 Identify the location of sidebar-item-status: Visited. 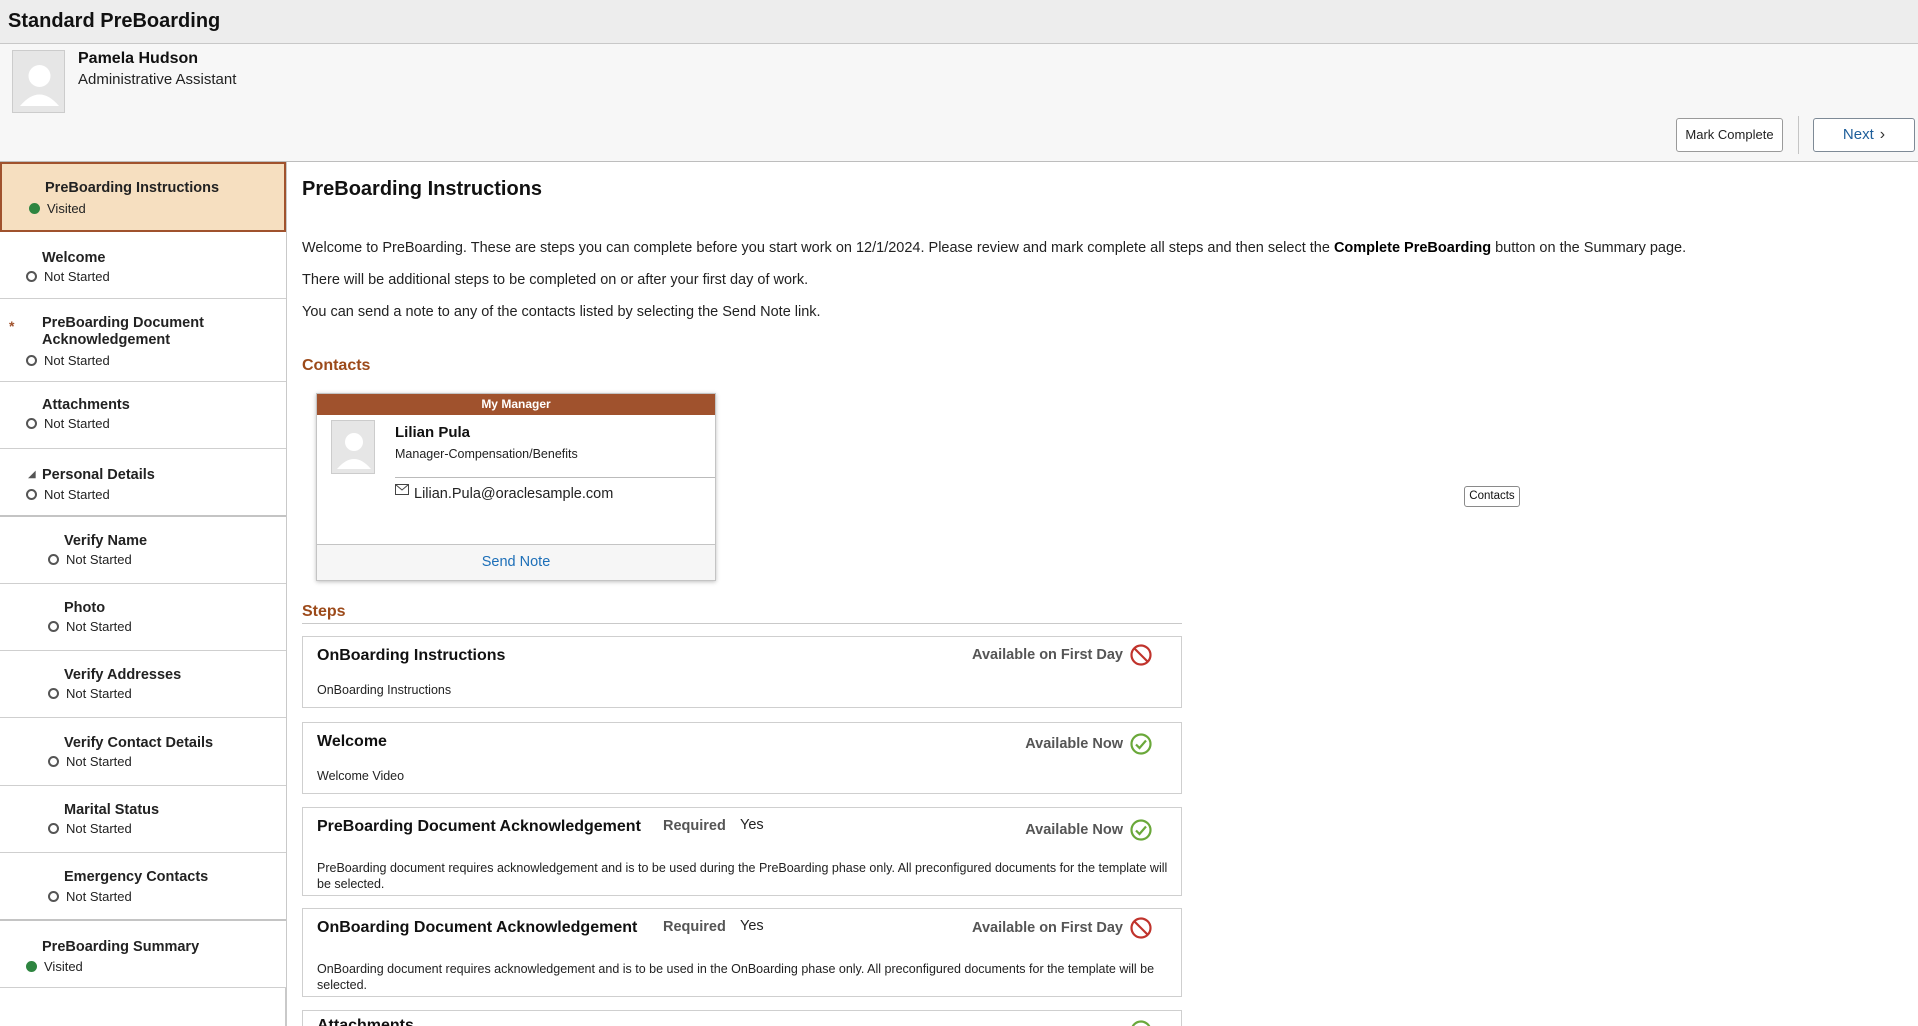
(63, 966).